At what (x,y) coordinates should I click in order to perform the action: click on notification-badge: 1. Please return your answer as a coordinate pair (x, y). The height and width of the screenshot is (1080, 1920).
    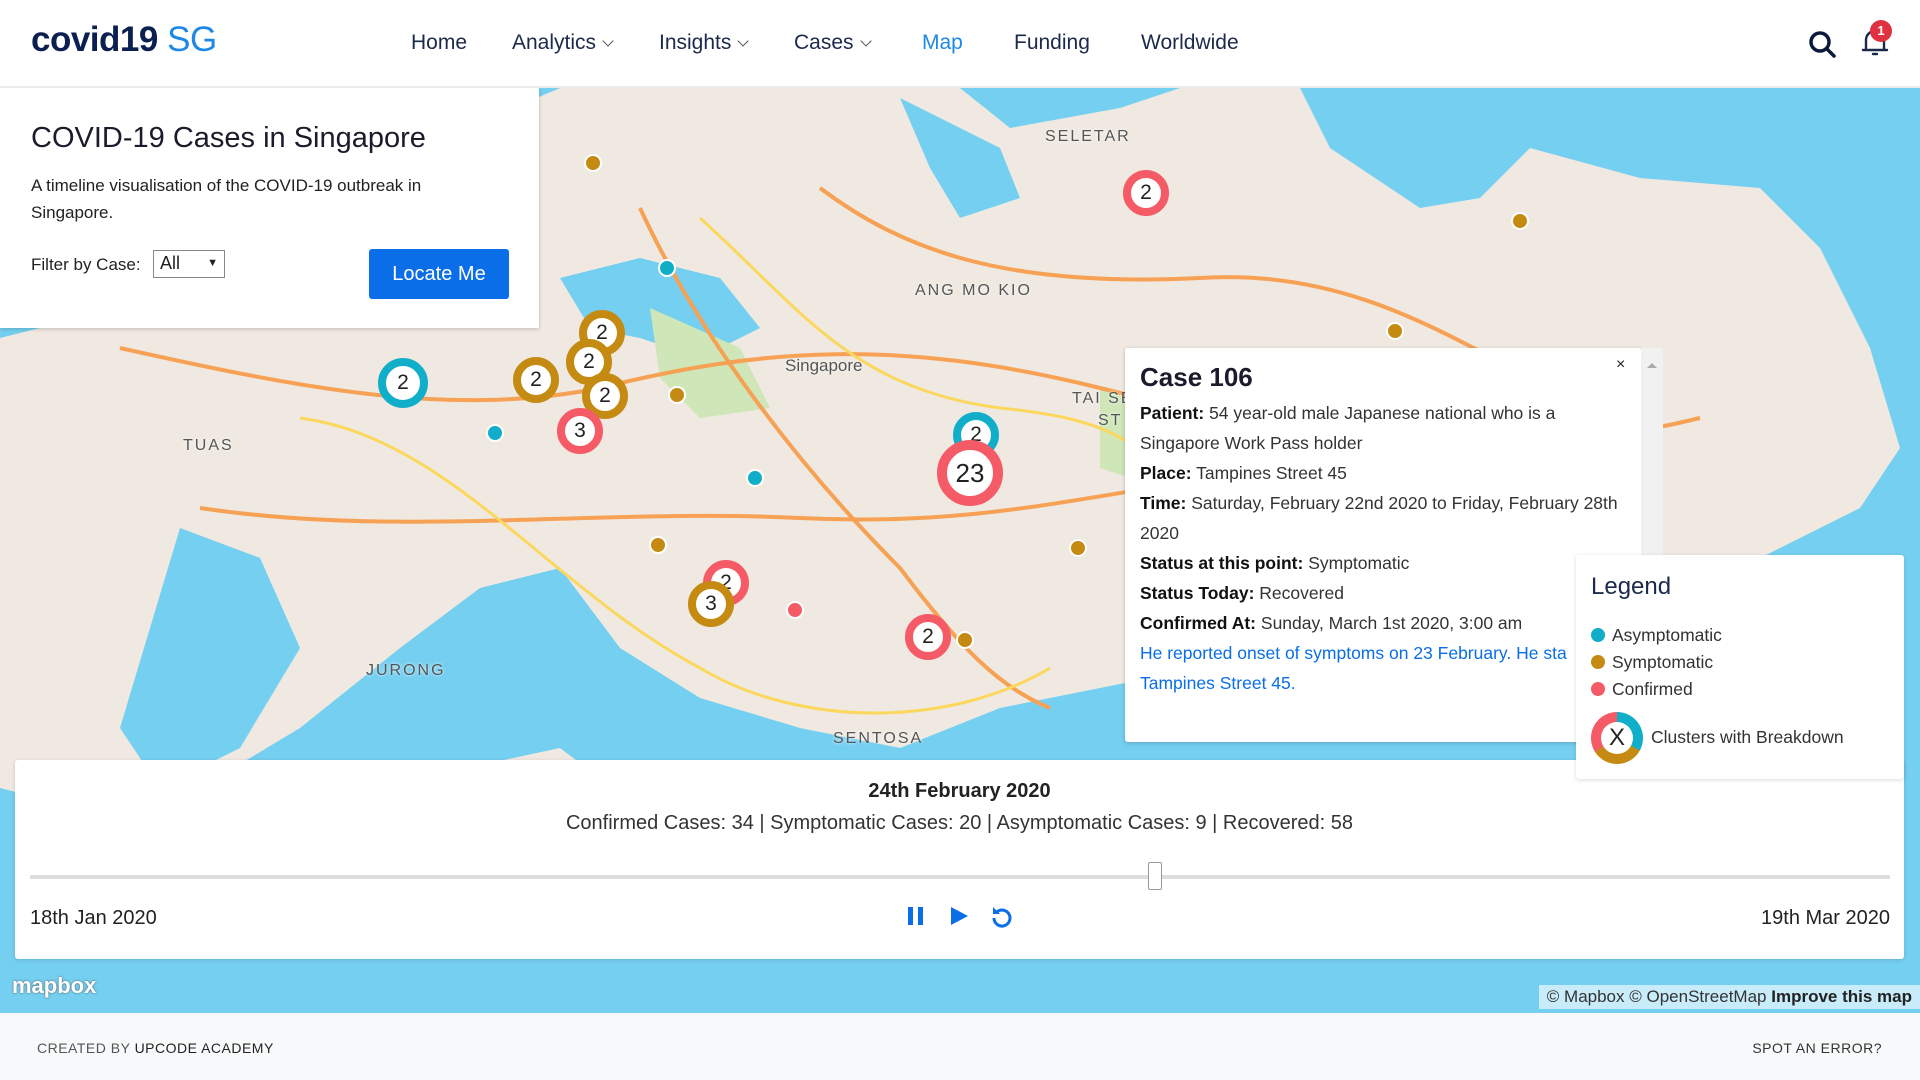
    Looking at the image, I should click on (1881, 31).